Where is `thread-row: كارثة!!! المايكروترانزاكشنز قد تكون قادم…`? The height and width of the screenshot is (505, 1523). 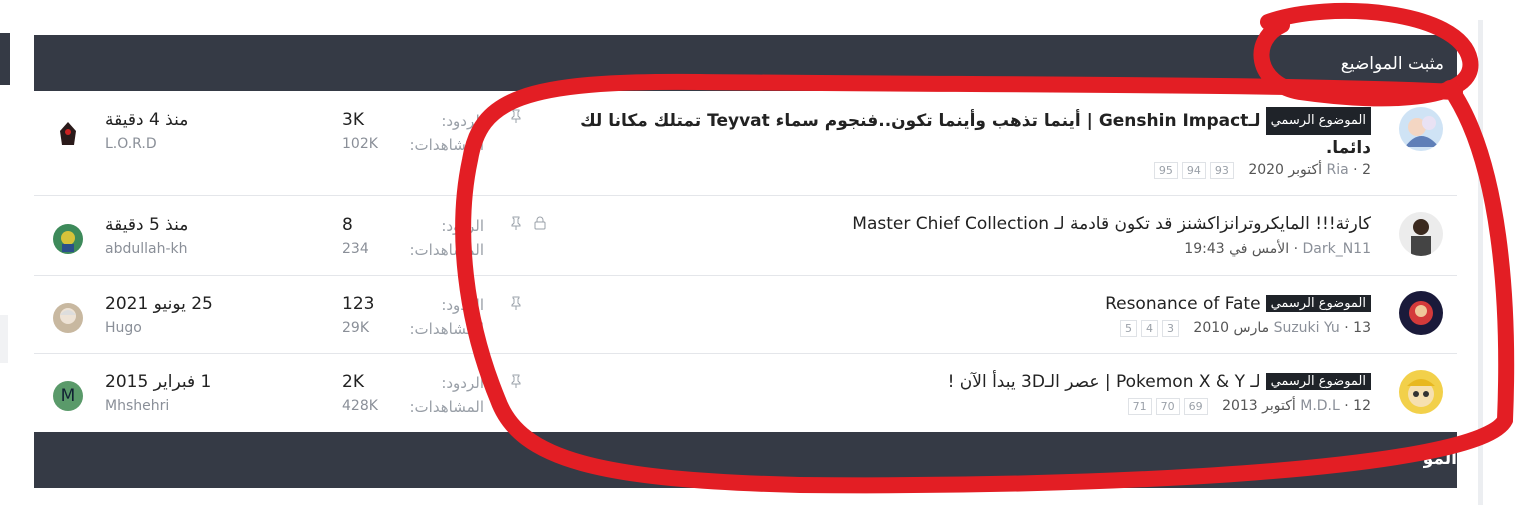 thread-row: كارثة!!! المايكروترانزاكشنز قد تكون قادم… is located at coordinates (745, 236).